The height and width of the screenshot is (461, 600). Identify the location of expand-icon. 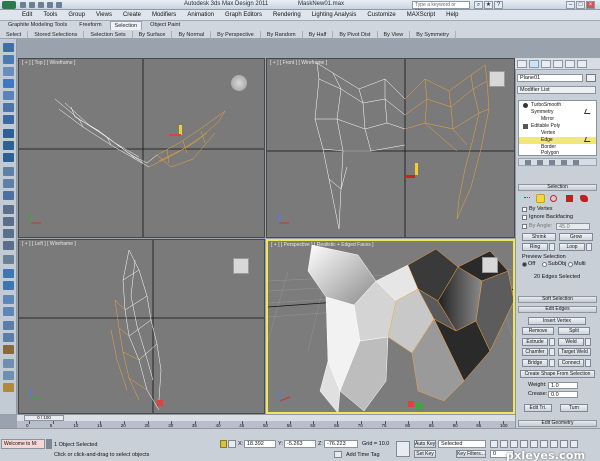
(525, 126).